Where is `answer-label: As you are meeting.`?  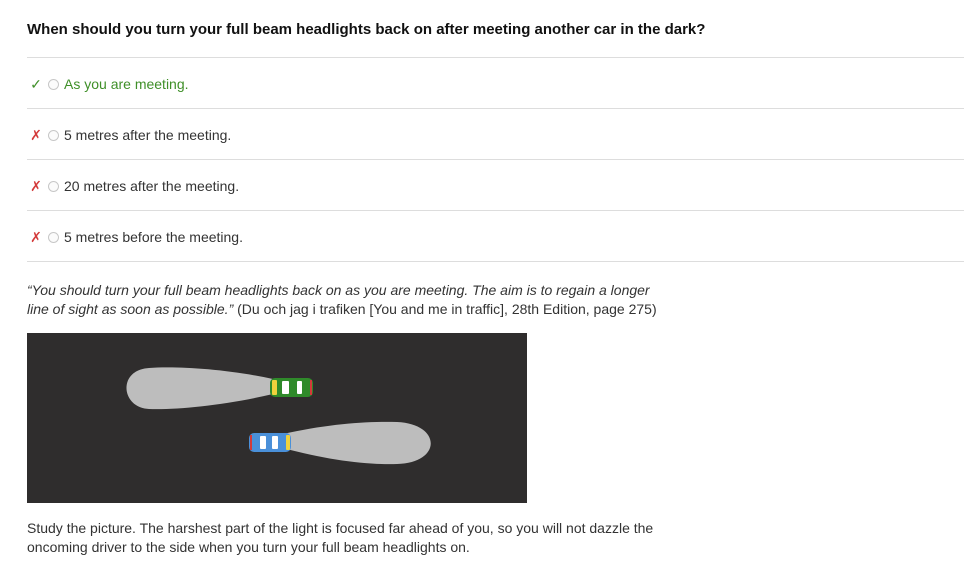
answer-label: As you are meeting. is located at coordinates (126, 84).